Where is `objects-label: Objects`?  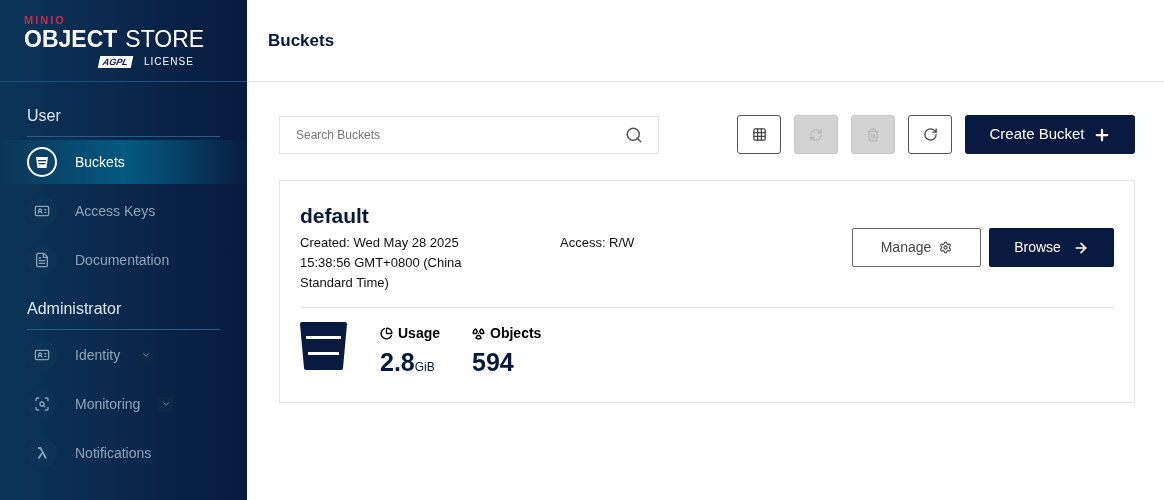
objects-label: Objects is located at coordinates (516, 333).